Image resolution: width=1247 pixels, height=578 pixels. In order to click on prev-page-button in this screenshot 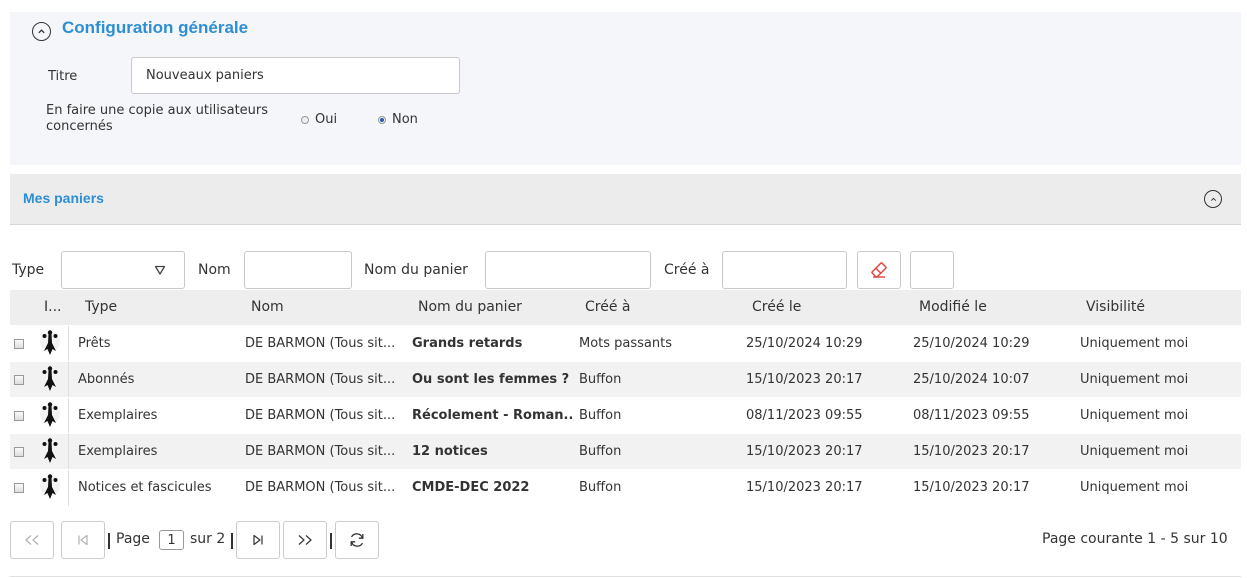, I will do `click(83, 540)`.